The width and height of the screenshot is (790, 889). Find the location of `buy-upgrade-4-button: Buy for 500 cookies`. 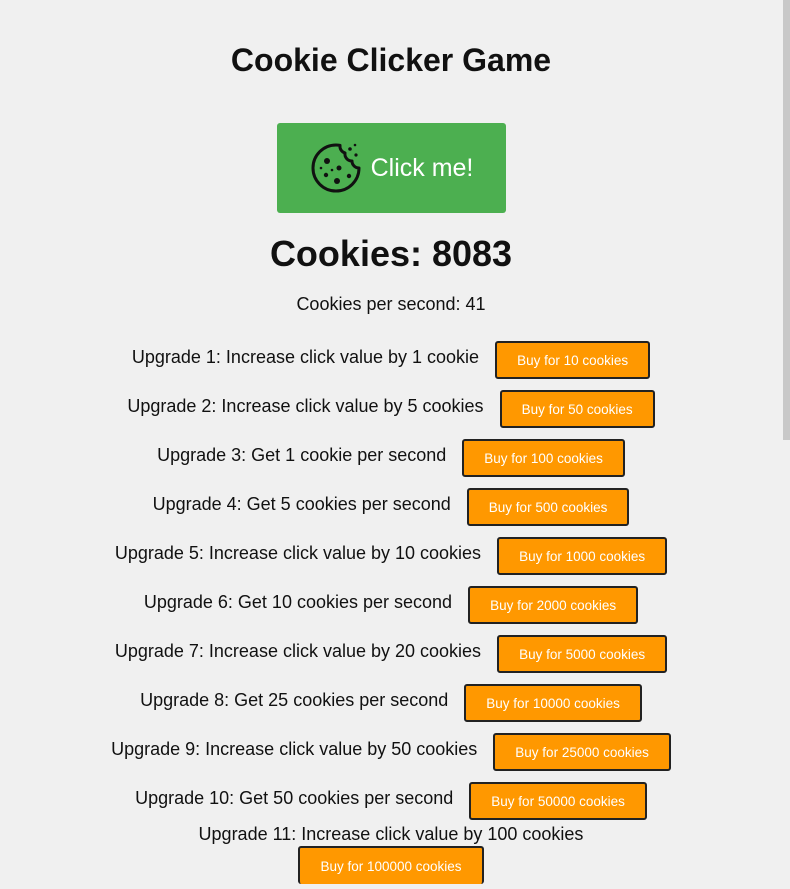

buy-upgrade-4-button: Buy for 500 cookies is located at coordinates (548, 507).